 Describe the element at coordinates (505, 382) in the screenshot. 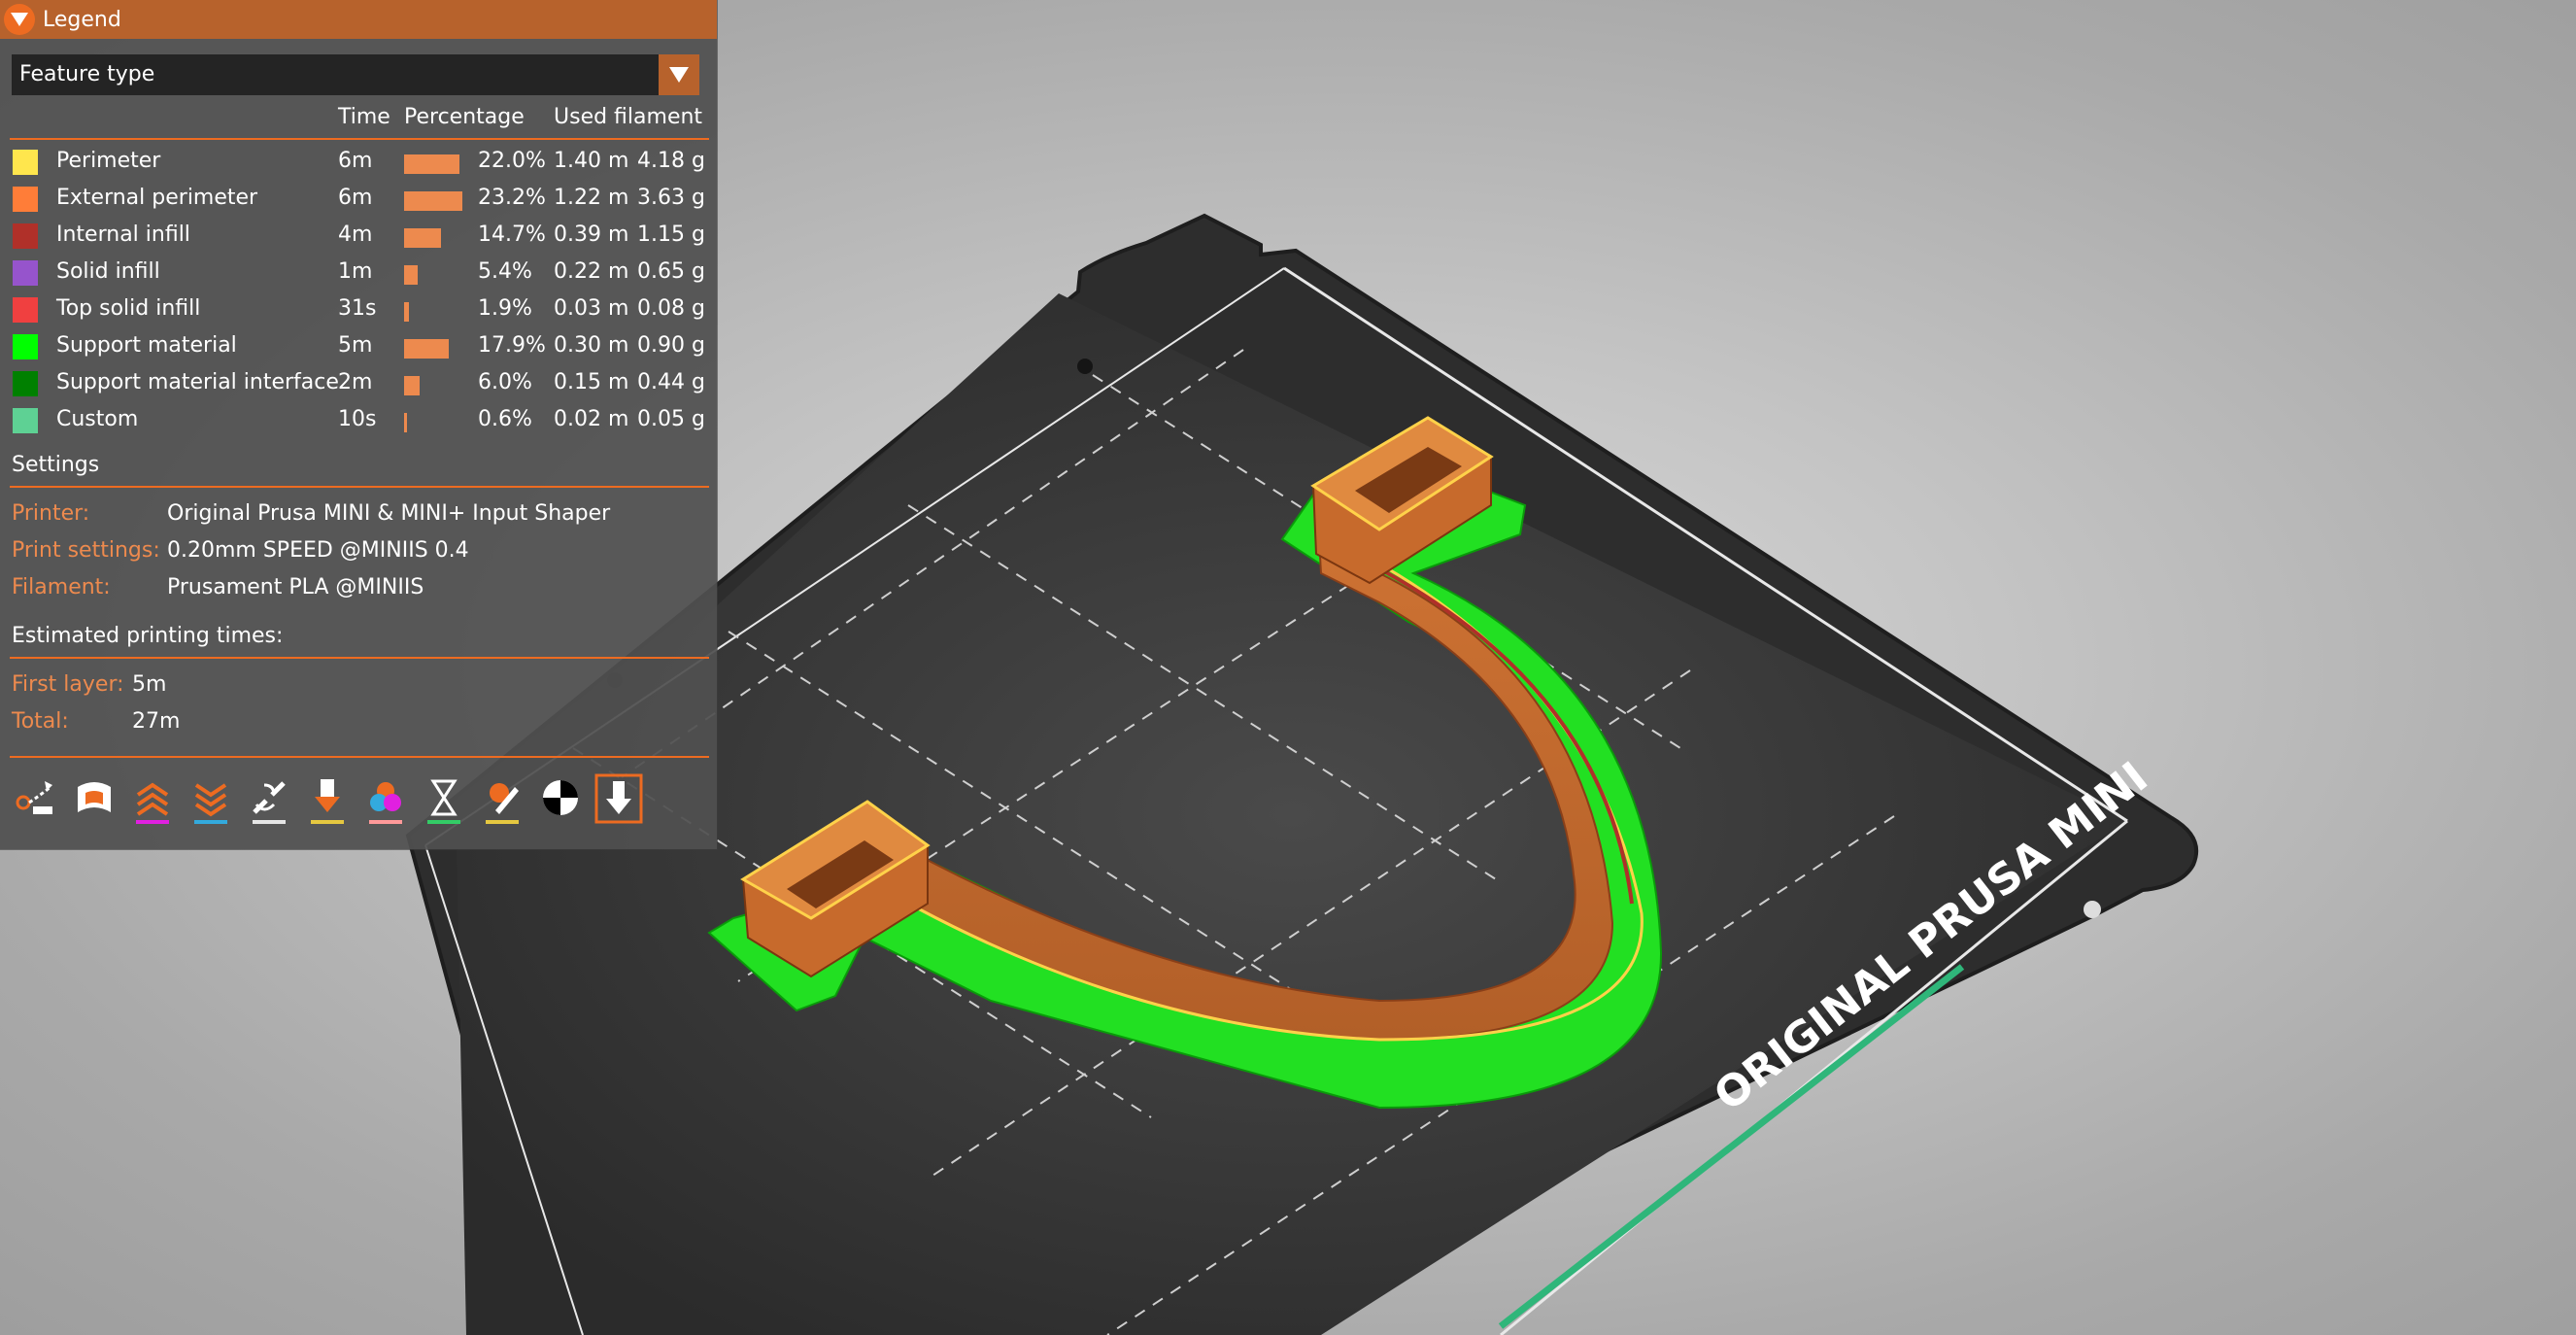

I see `feature-percentage: 6.0%` at that location.